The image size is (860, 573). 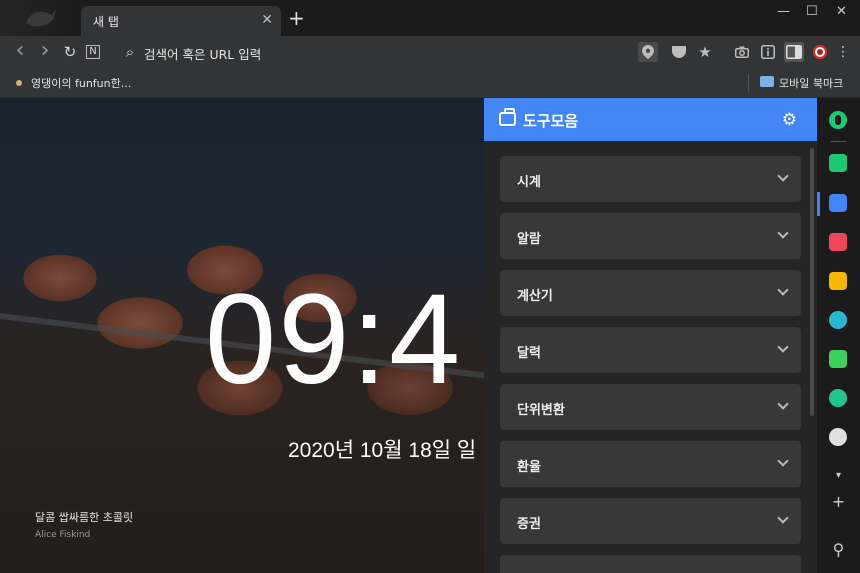 What do you see at coordinates (812, 282) in the screenshot?
I see `panel-scrollbar` at bounding box center [812, 282].